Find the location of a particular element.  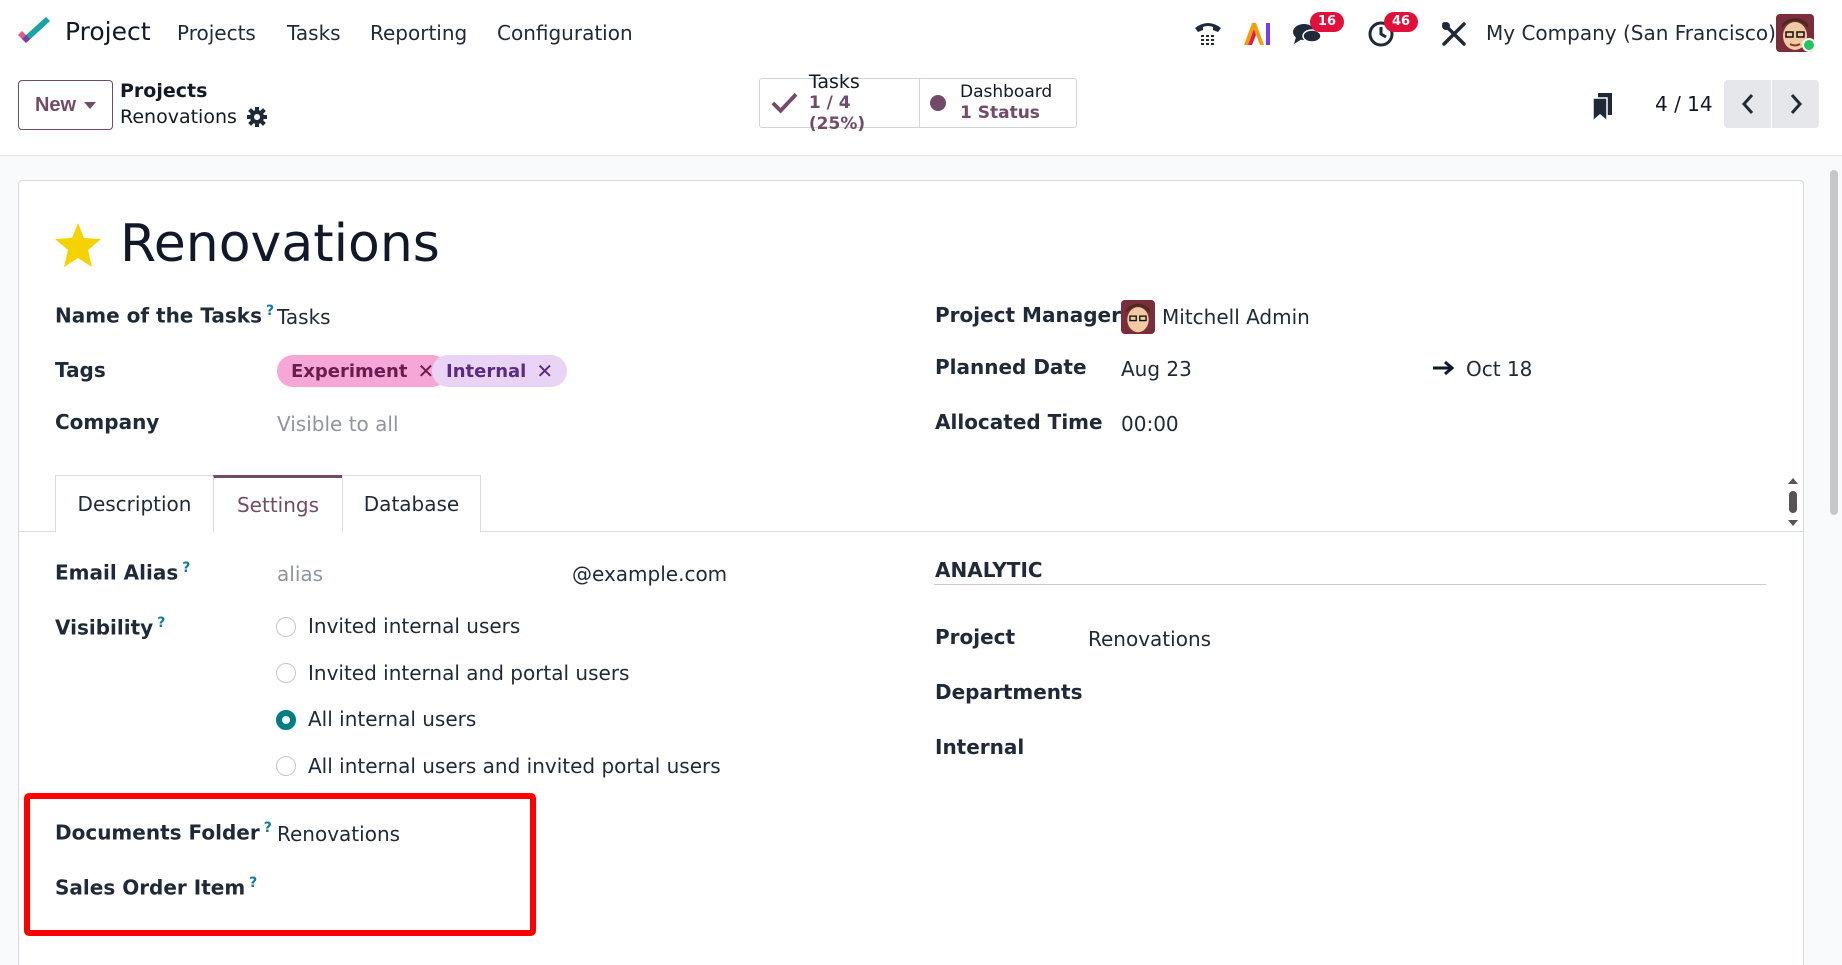

tag-experiment-label: Experiment is located at coordinates (349, 371).